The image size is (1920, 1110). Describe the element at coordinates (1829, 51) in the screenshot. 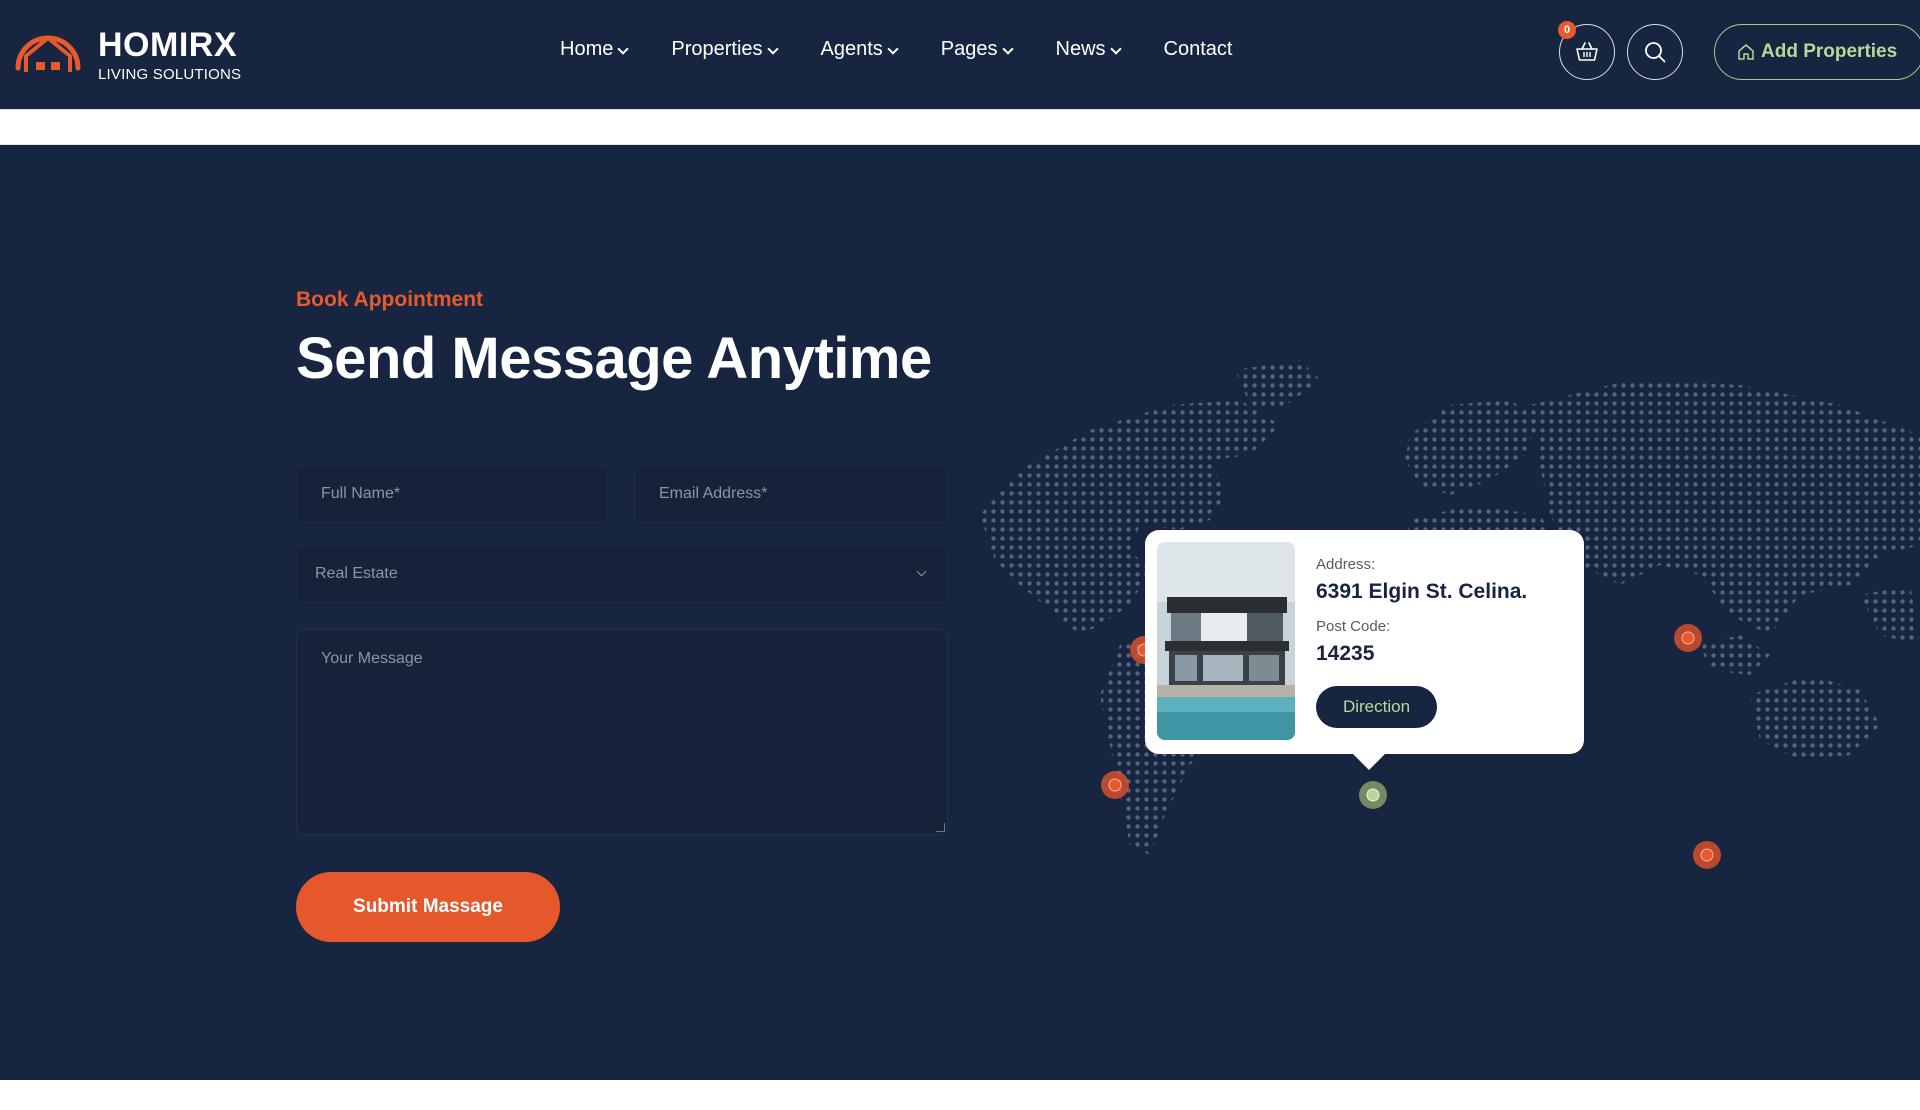

I see `add-properties-label: Add Properties` at that location.